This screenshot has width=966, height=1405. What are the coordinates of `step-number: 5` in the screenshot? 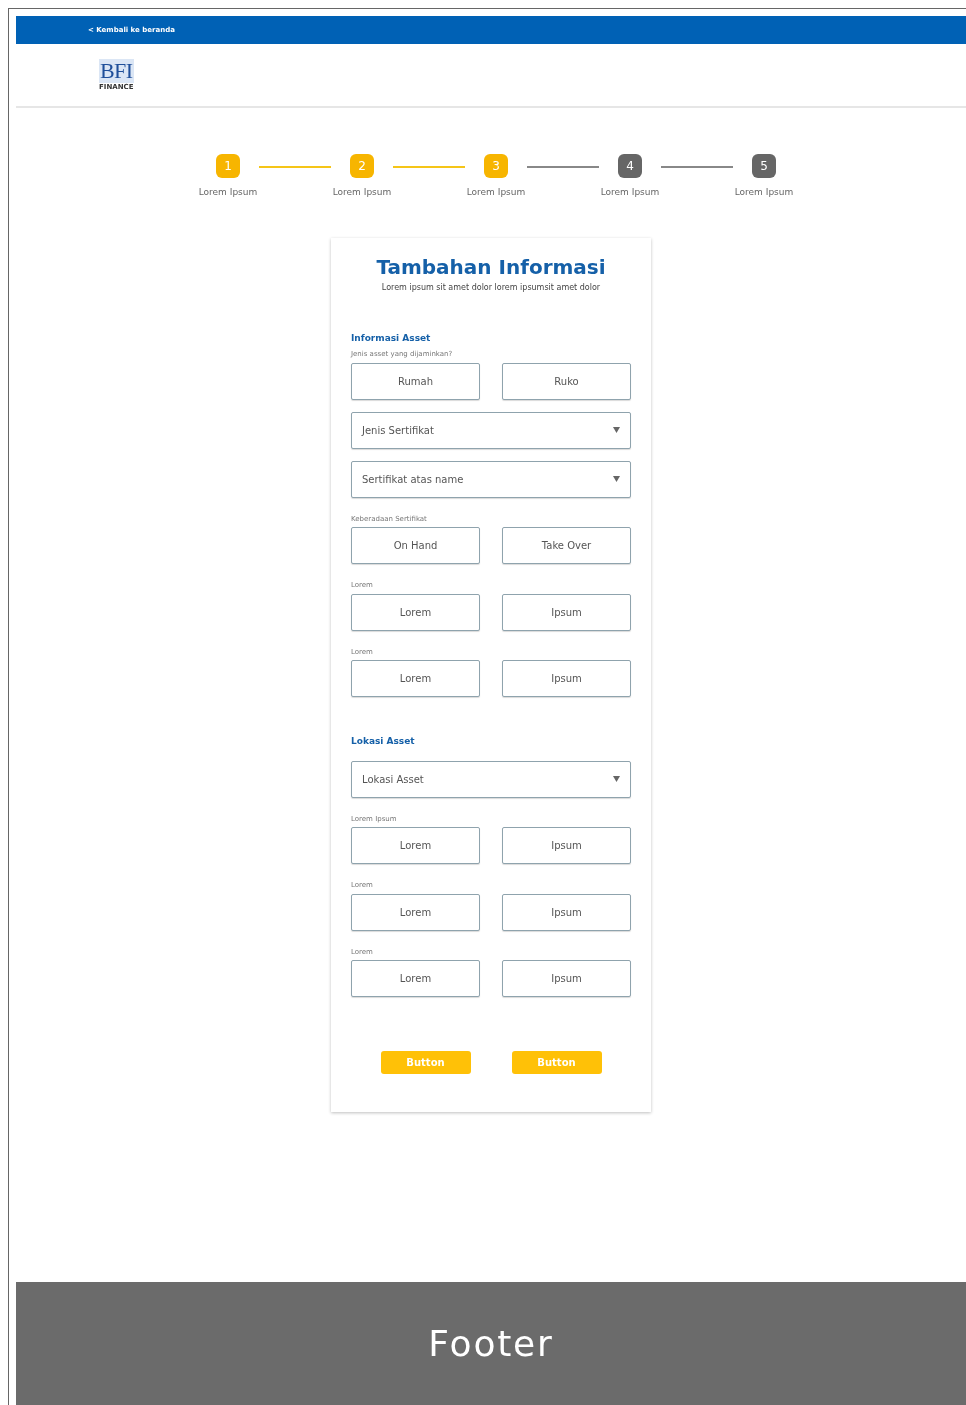 It's located at (764, 166).